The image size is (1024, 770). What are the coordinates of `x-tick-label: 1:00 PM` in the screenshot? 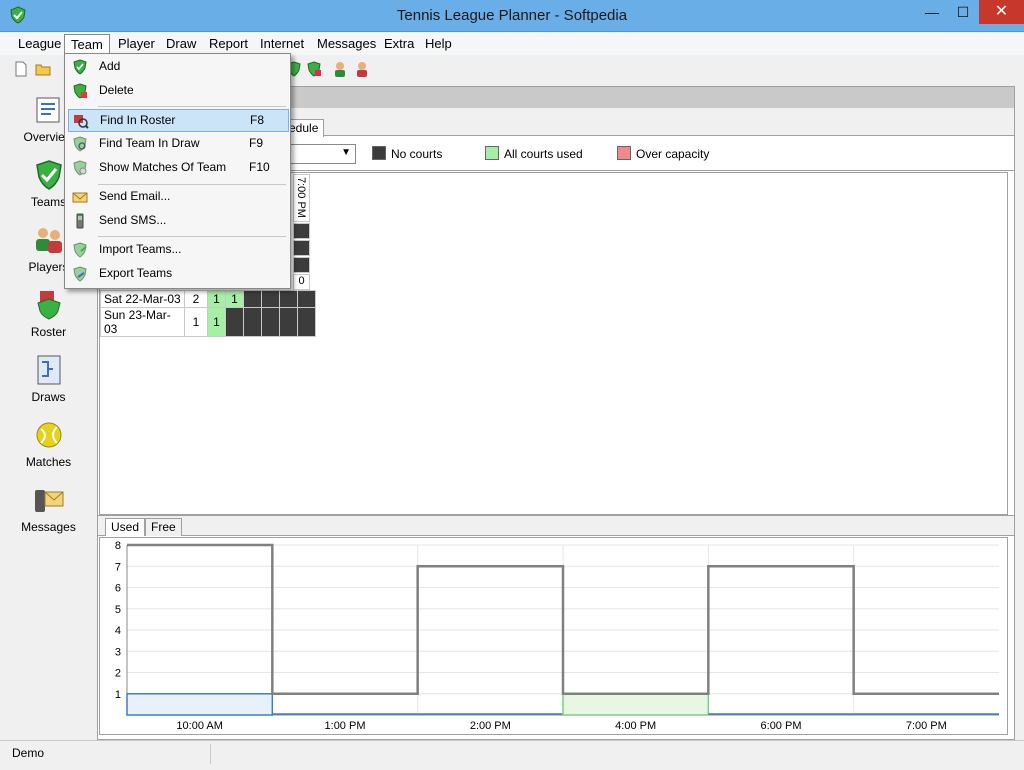 It's located at (345, 726).